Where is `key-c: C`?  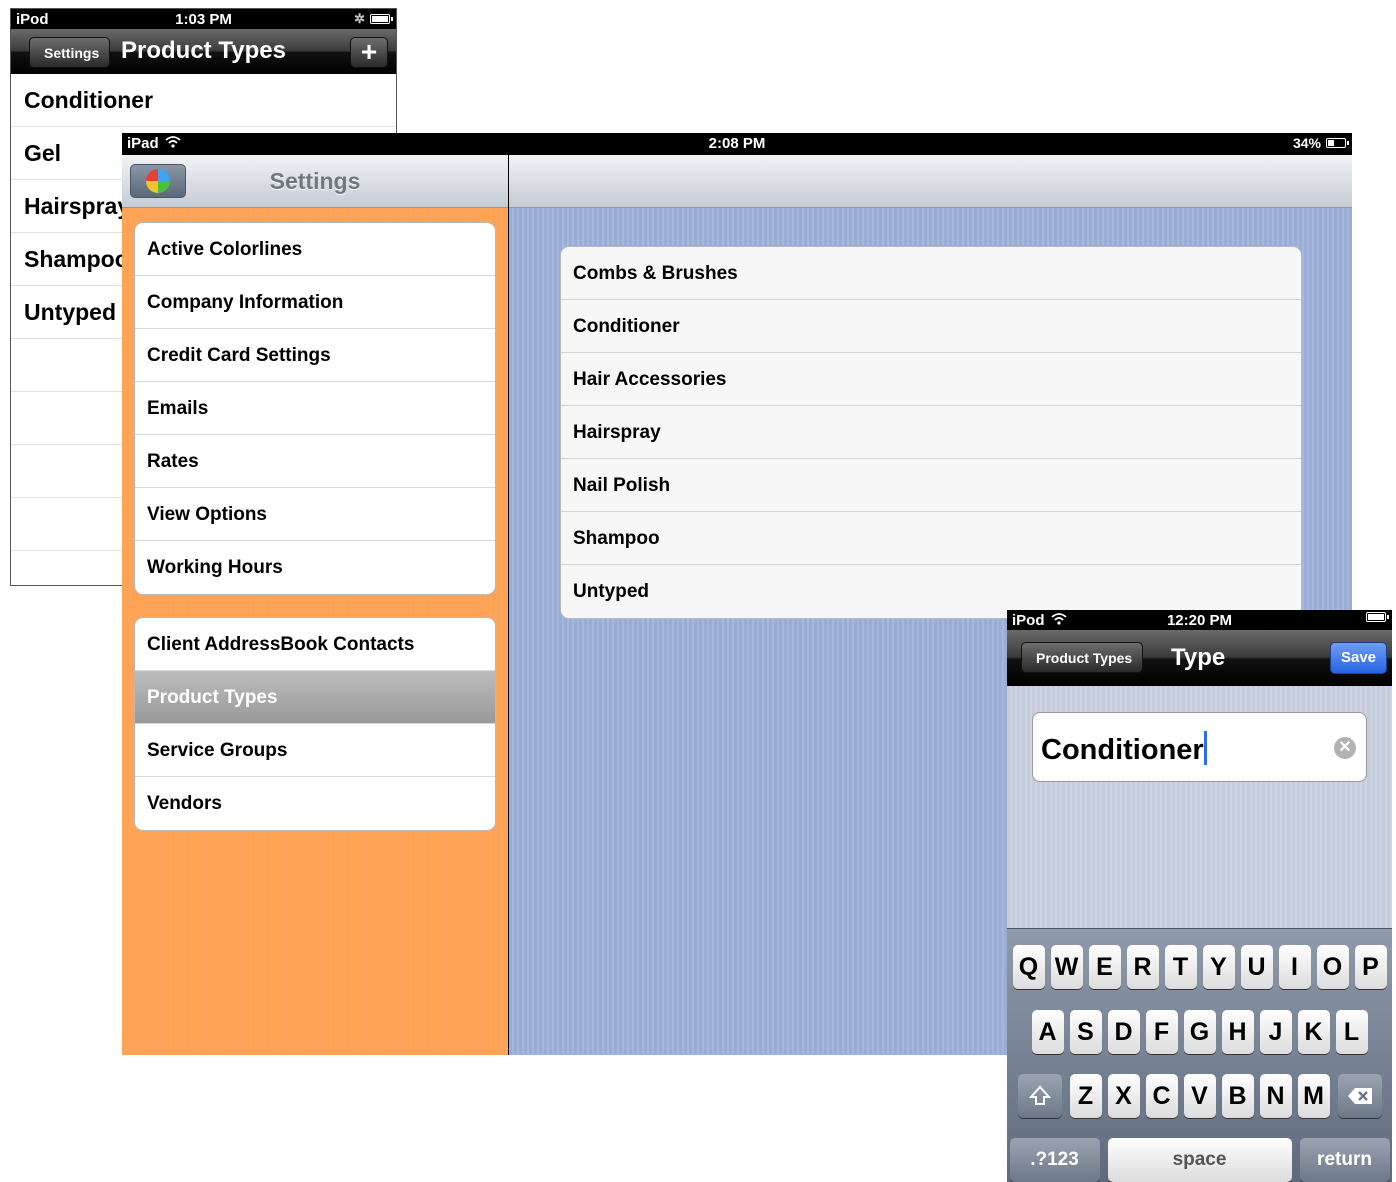
key-c: C is located at coordinates (1161, 1096).